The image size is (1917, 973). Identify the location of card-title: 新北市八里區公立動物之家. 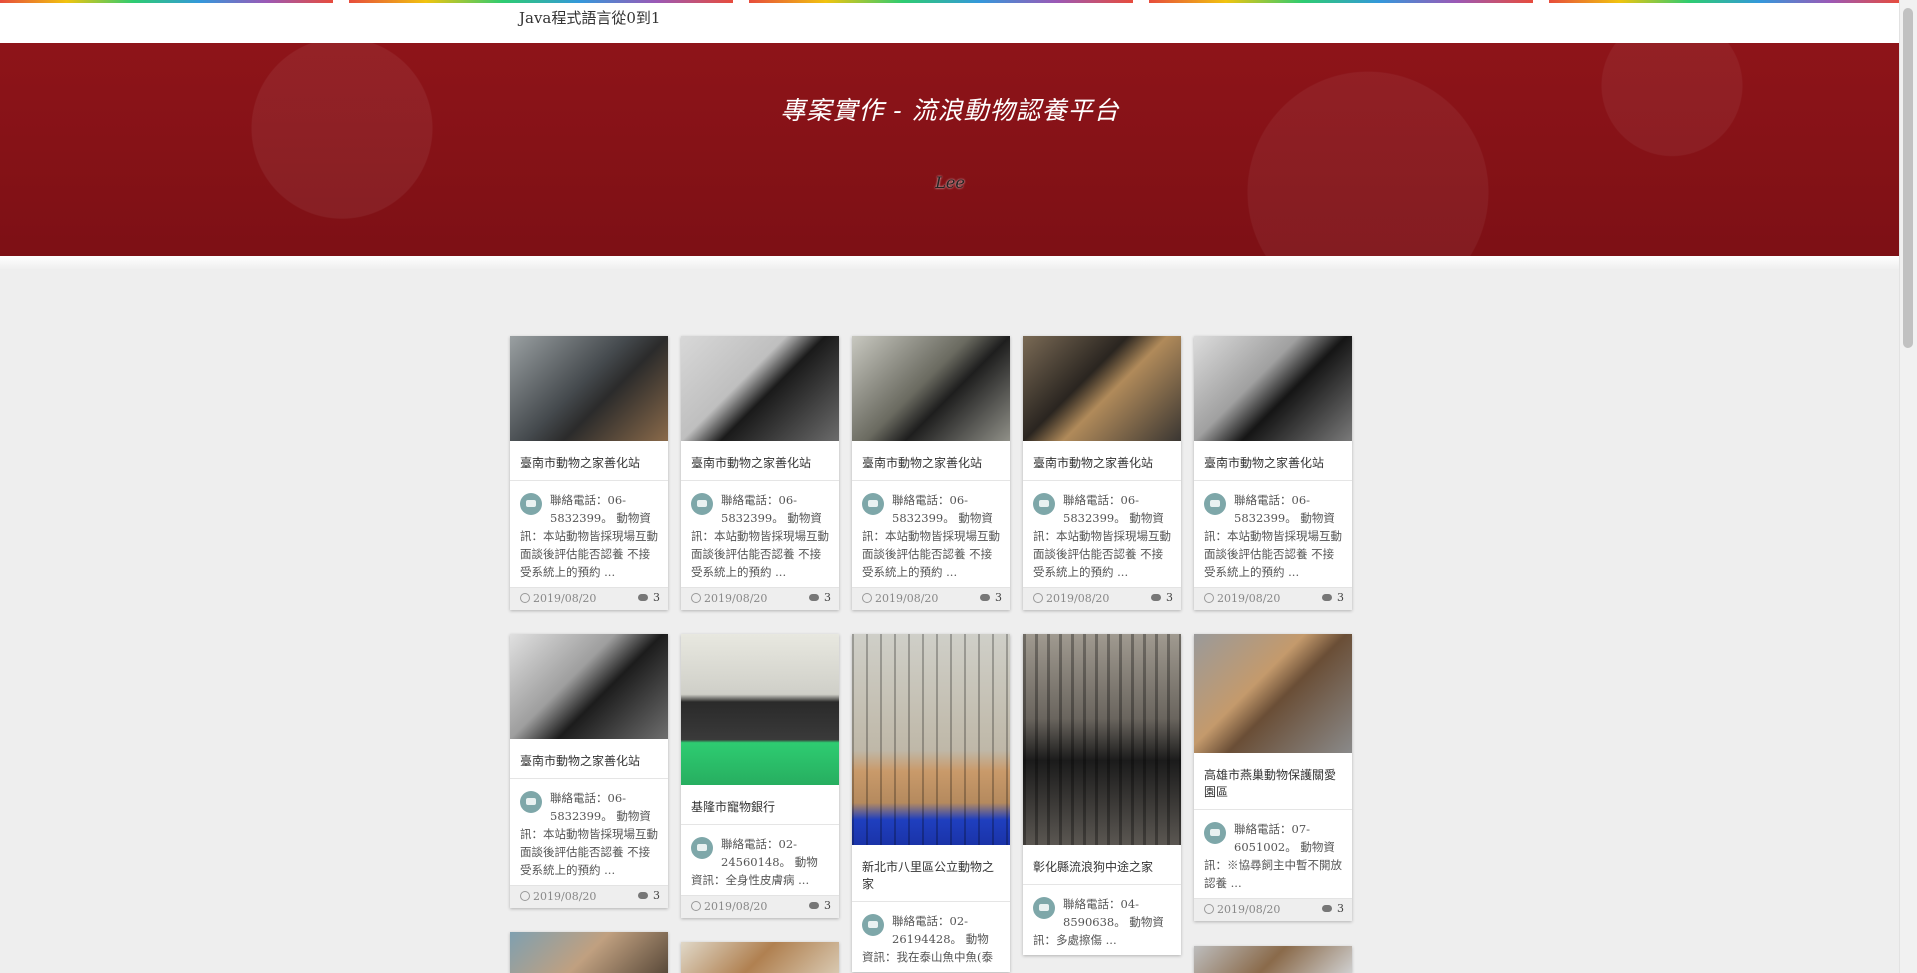
(931, 873).